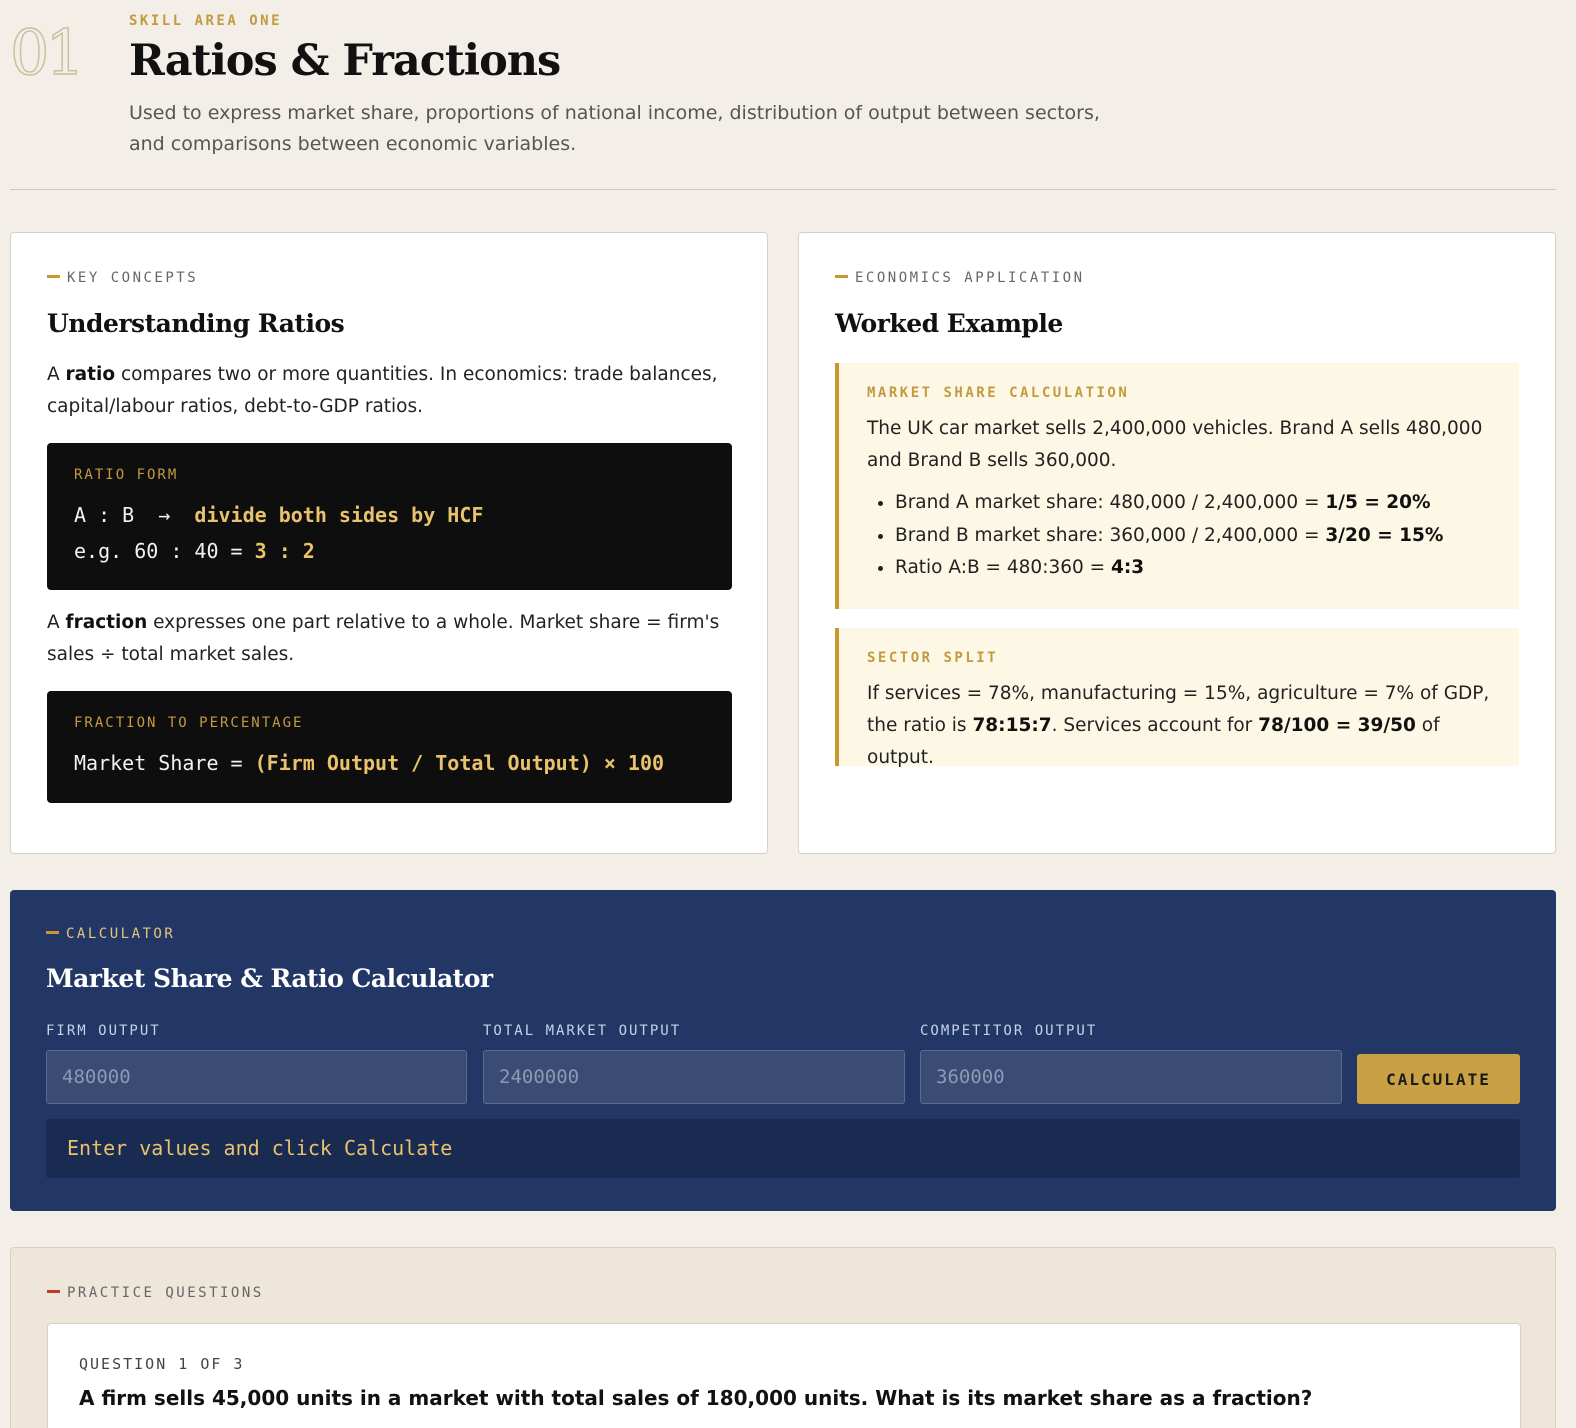  What do you see at coordinates (694, 1077) in the screenshot?
I see `total-market-output-input` at bounding box center [694, 1077].